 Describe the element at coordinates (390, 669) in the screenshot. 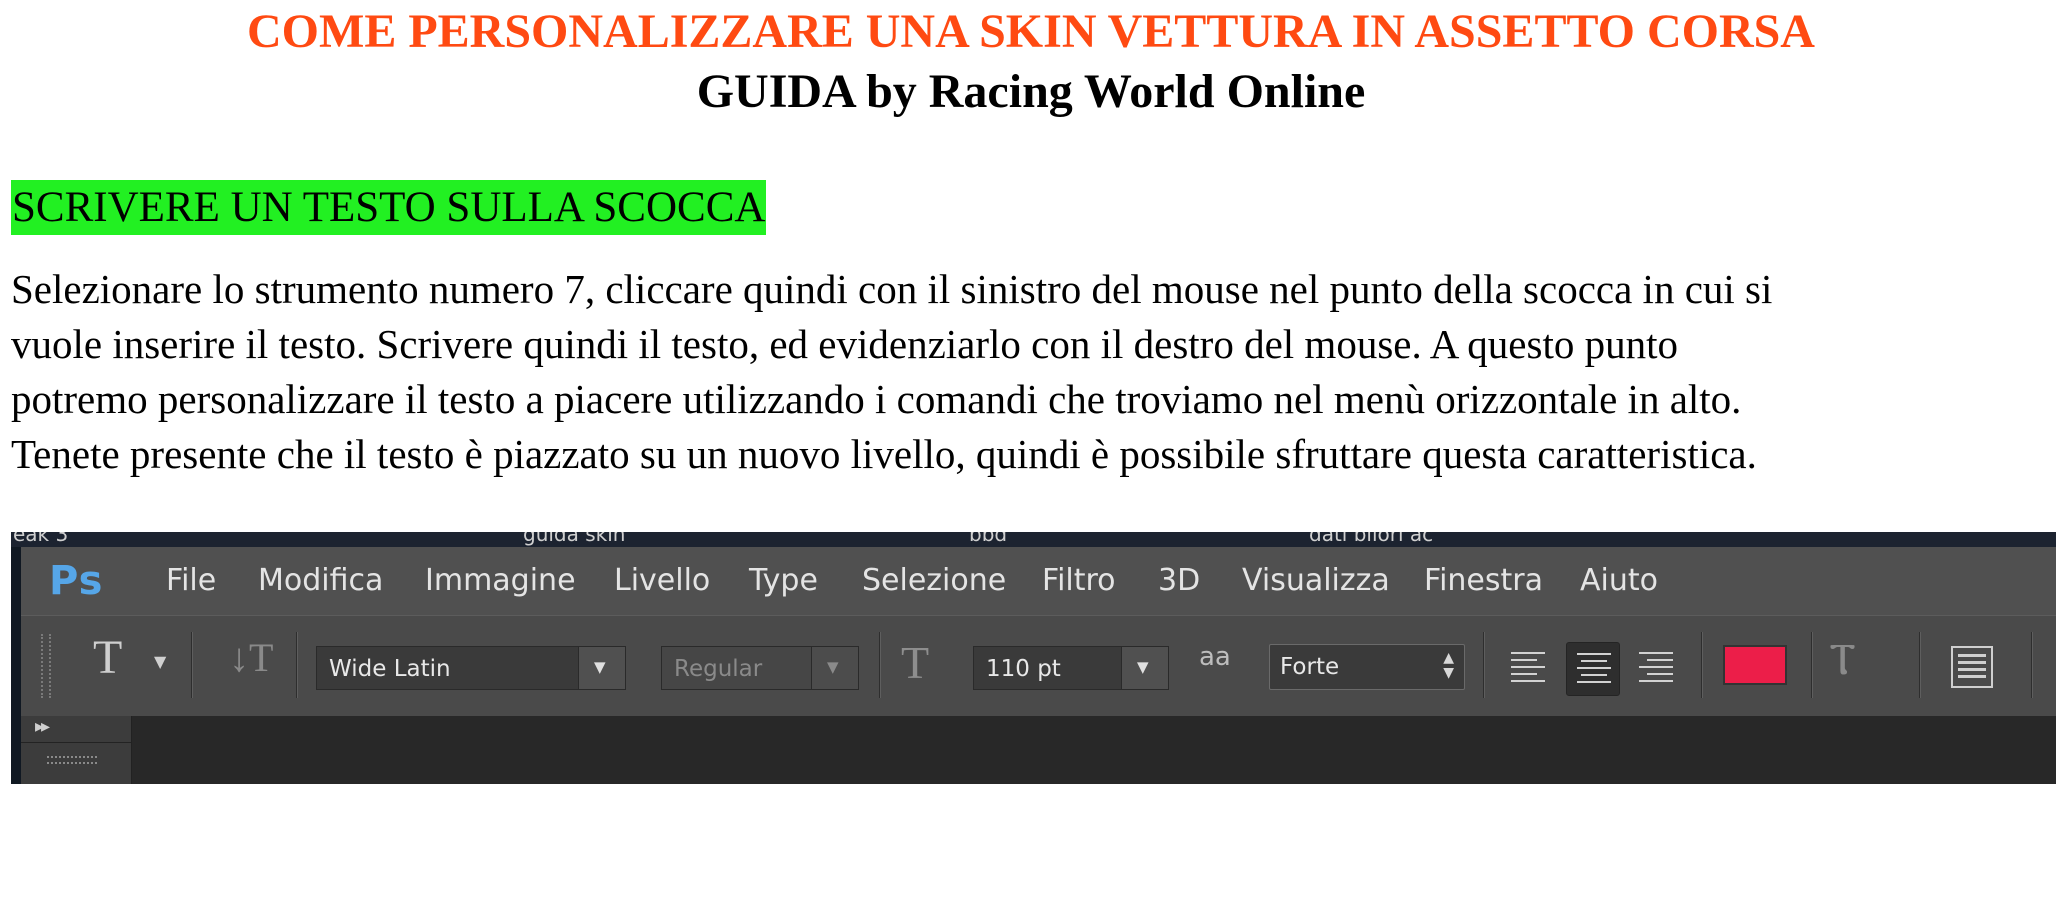

I see `font-family-value: Wide Latin` at that location.